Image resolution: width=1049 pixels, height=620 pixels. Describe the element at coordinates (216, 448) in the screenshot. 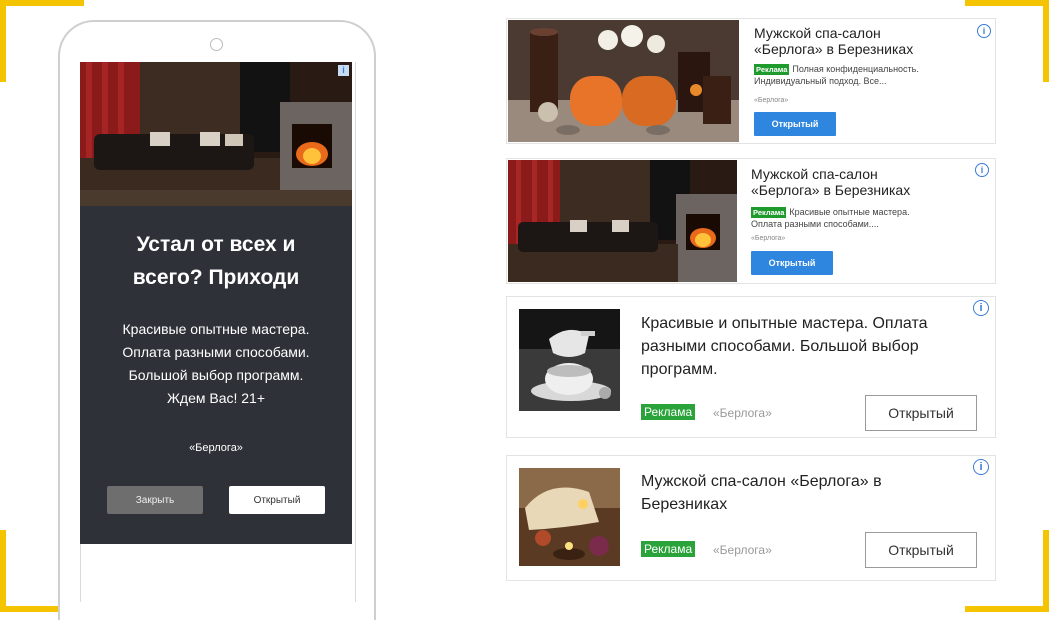

I see `ad-brand: «Берлога»` at that location.